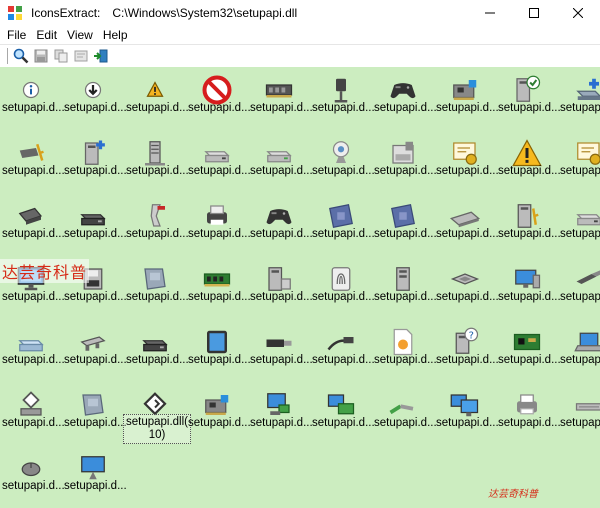  I want to click on minimize-icon, so click(490, 13).